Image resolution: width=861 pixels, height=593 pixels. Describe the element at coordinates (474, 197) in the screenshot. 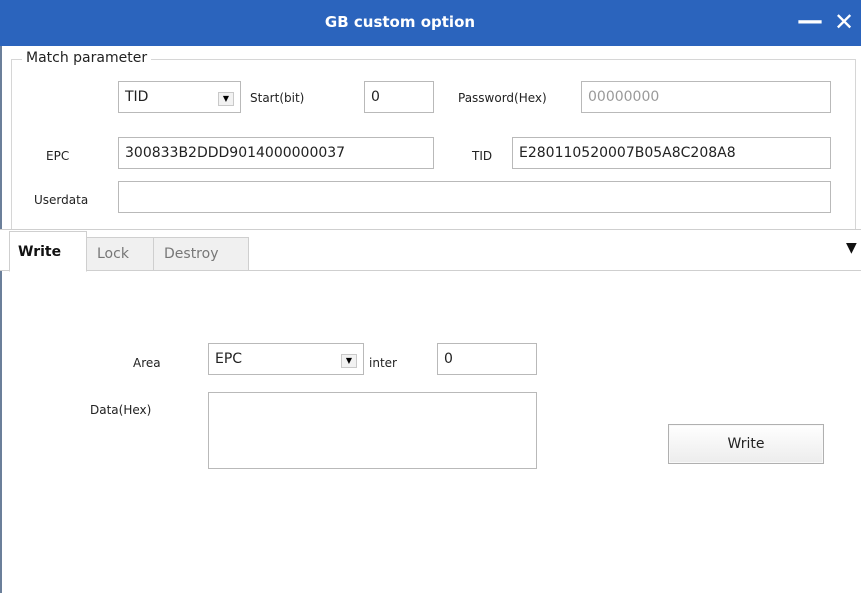

I see `userdata-input` at that location.